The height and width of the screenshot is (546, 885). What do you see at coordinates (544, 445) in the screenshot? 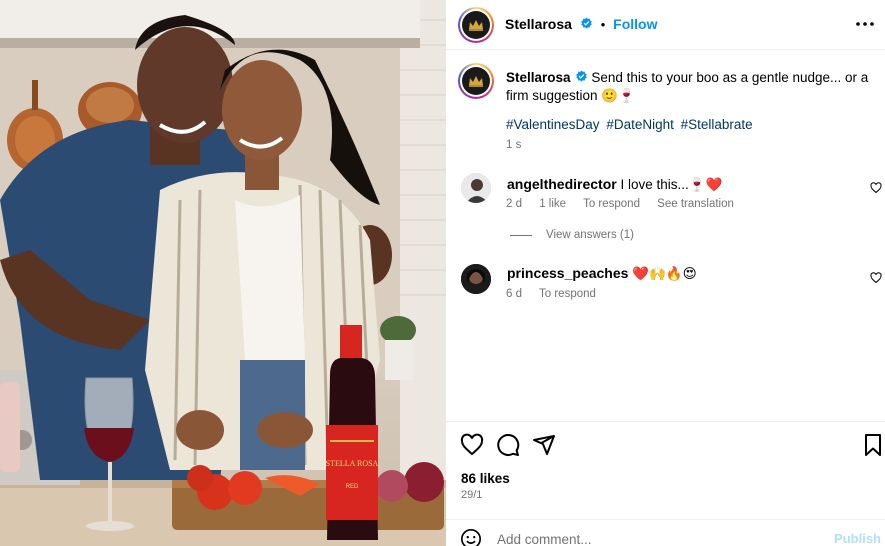
I see `share-icon` at bounding box center [544, 445].